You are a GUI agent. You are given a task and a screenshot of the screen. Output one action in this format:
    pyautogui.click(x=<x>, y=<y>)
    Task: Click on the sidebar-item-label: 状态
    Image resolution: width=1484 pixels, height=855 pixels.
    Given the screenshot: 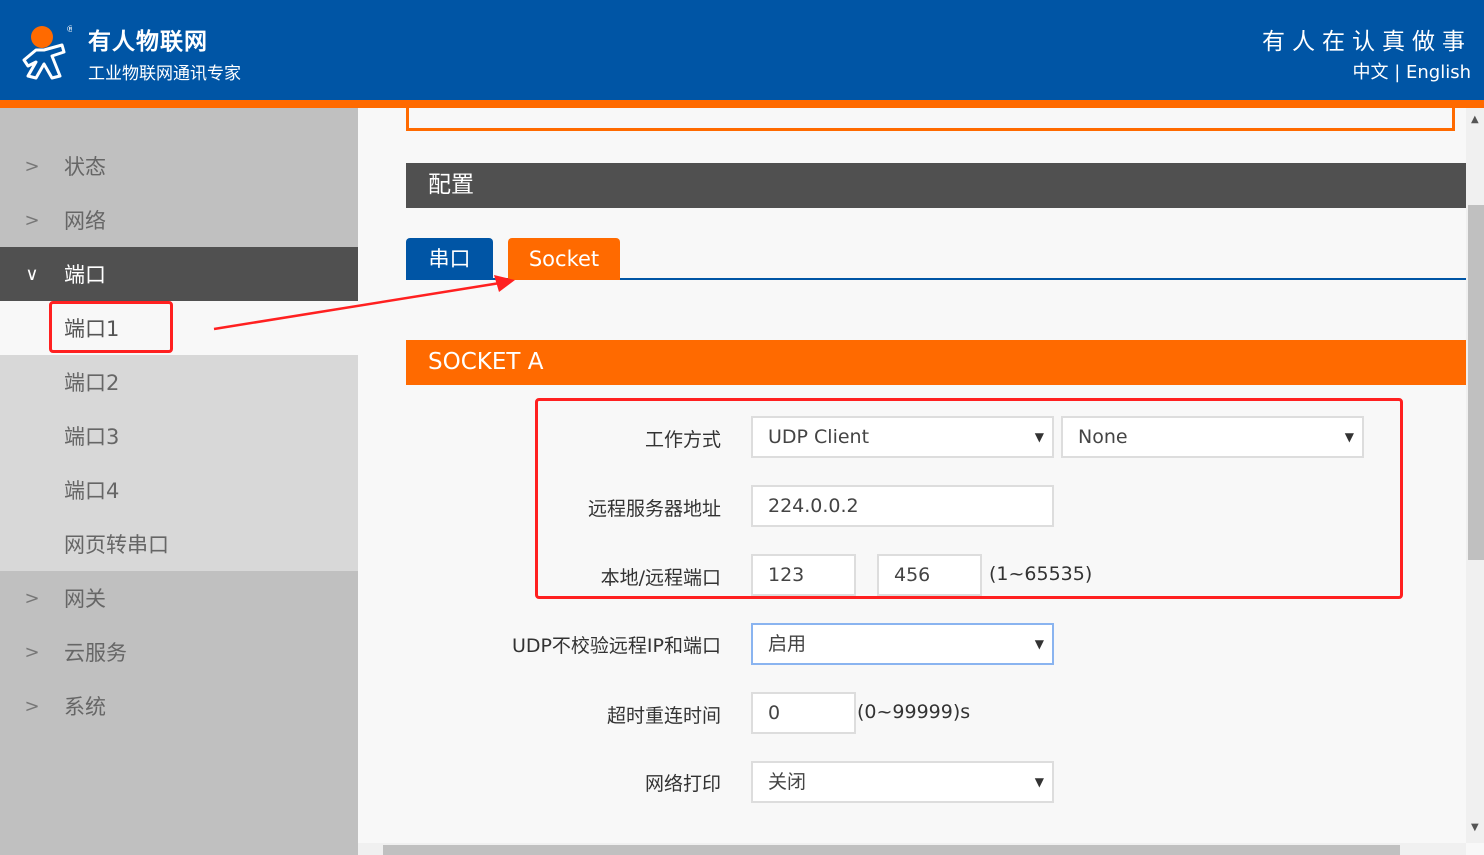 What is the action you would take?
    pyautogui.click(x=85, y=167)
    